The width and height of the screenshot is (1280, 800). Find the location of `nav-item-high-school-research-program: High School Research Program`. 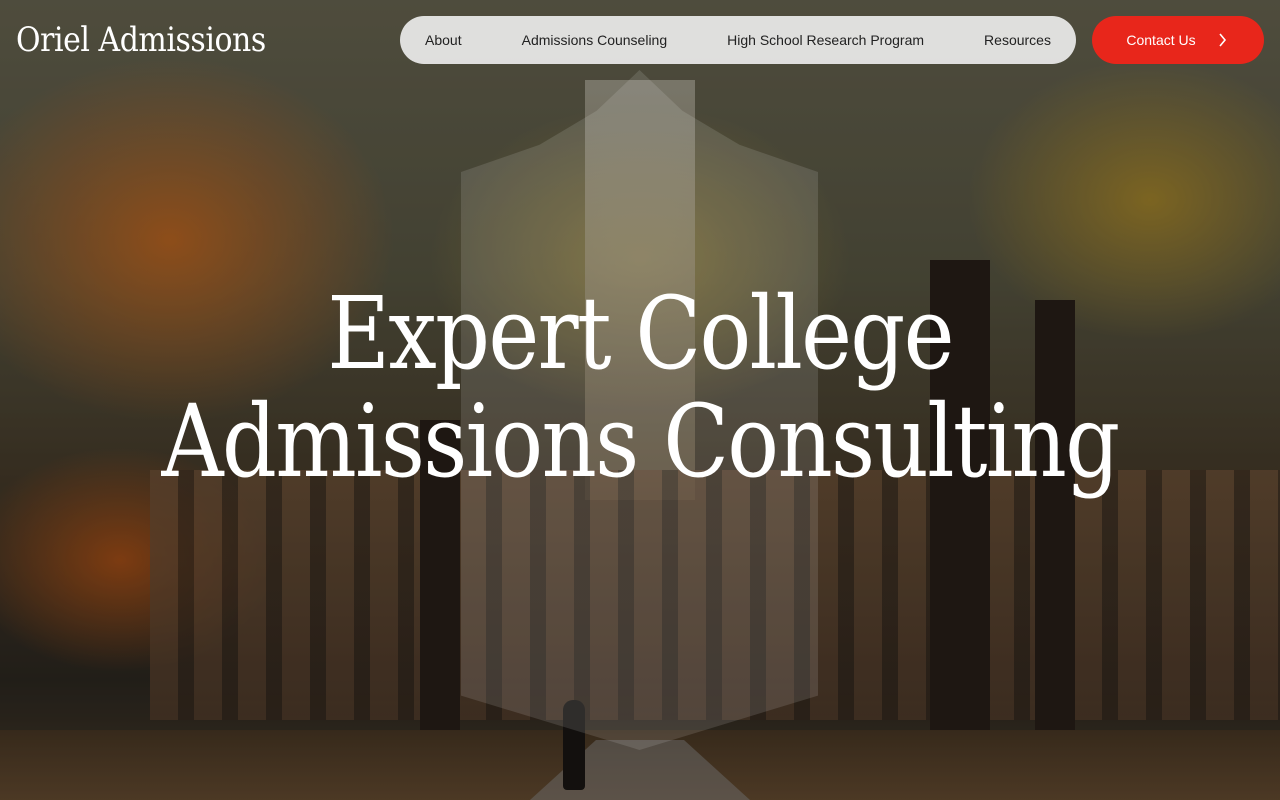

nav-item-high-school-research-program: High School Research Program is located at coordinates (825, 40).